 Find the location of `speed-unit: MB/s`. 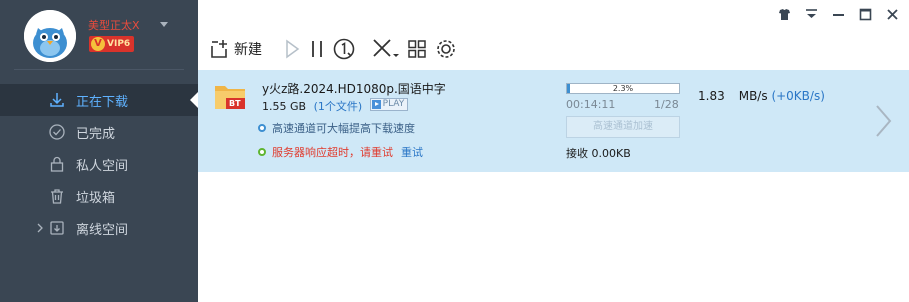

speed-unit: MB/s is located at coordinates (753, 96).